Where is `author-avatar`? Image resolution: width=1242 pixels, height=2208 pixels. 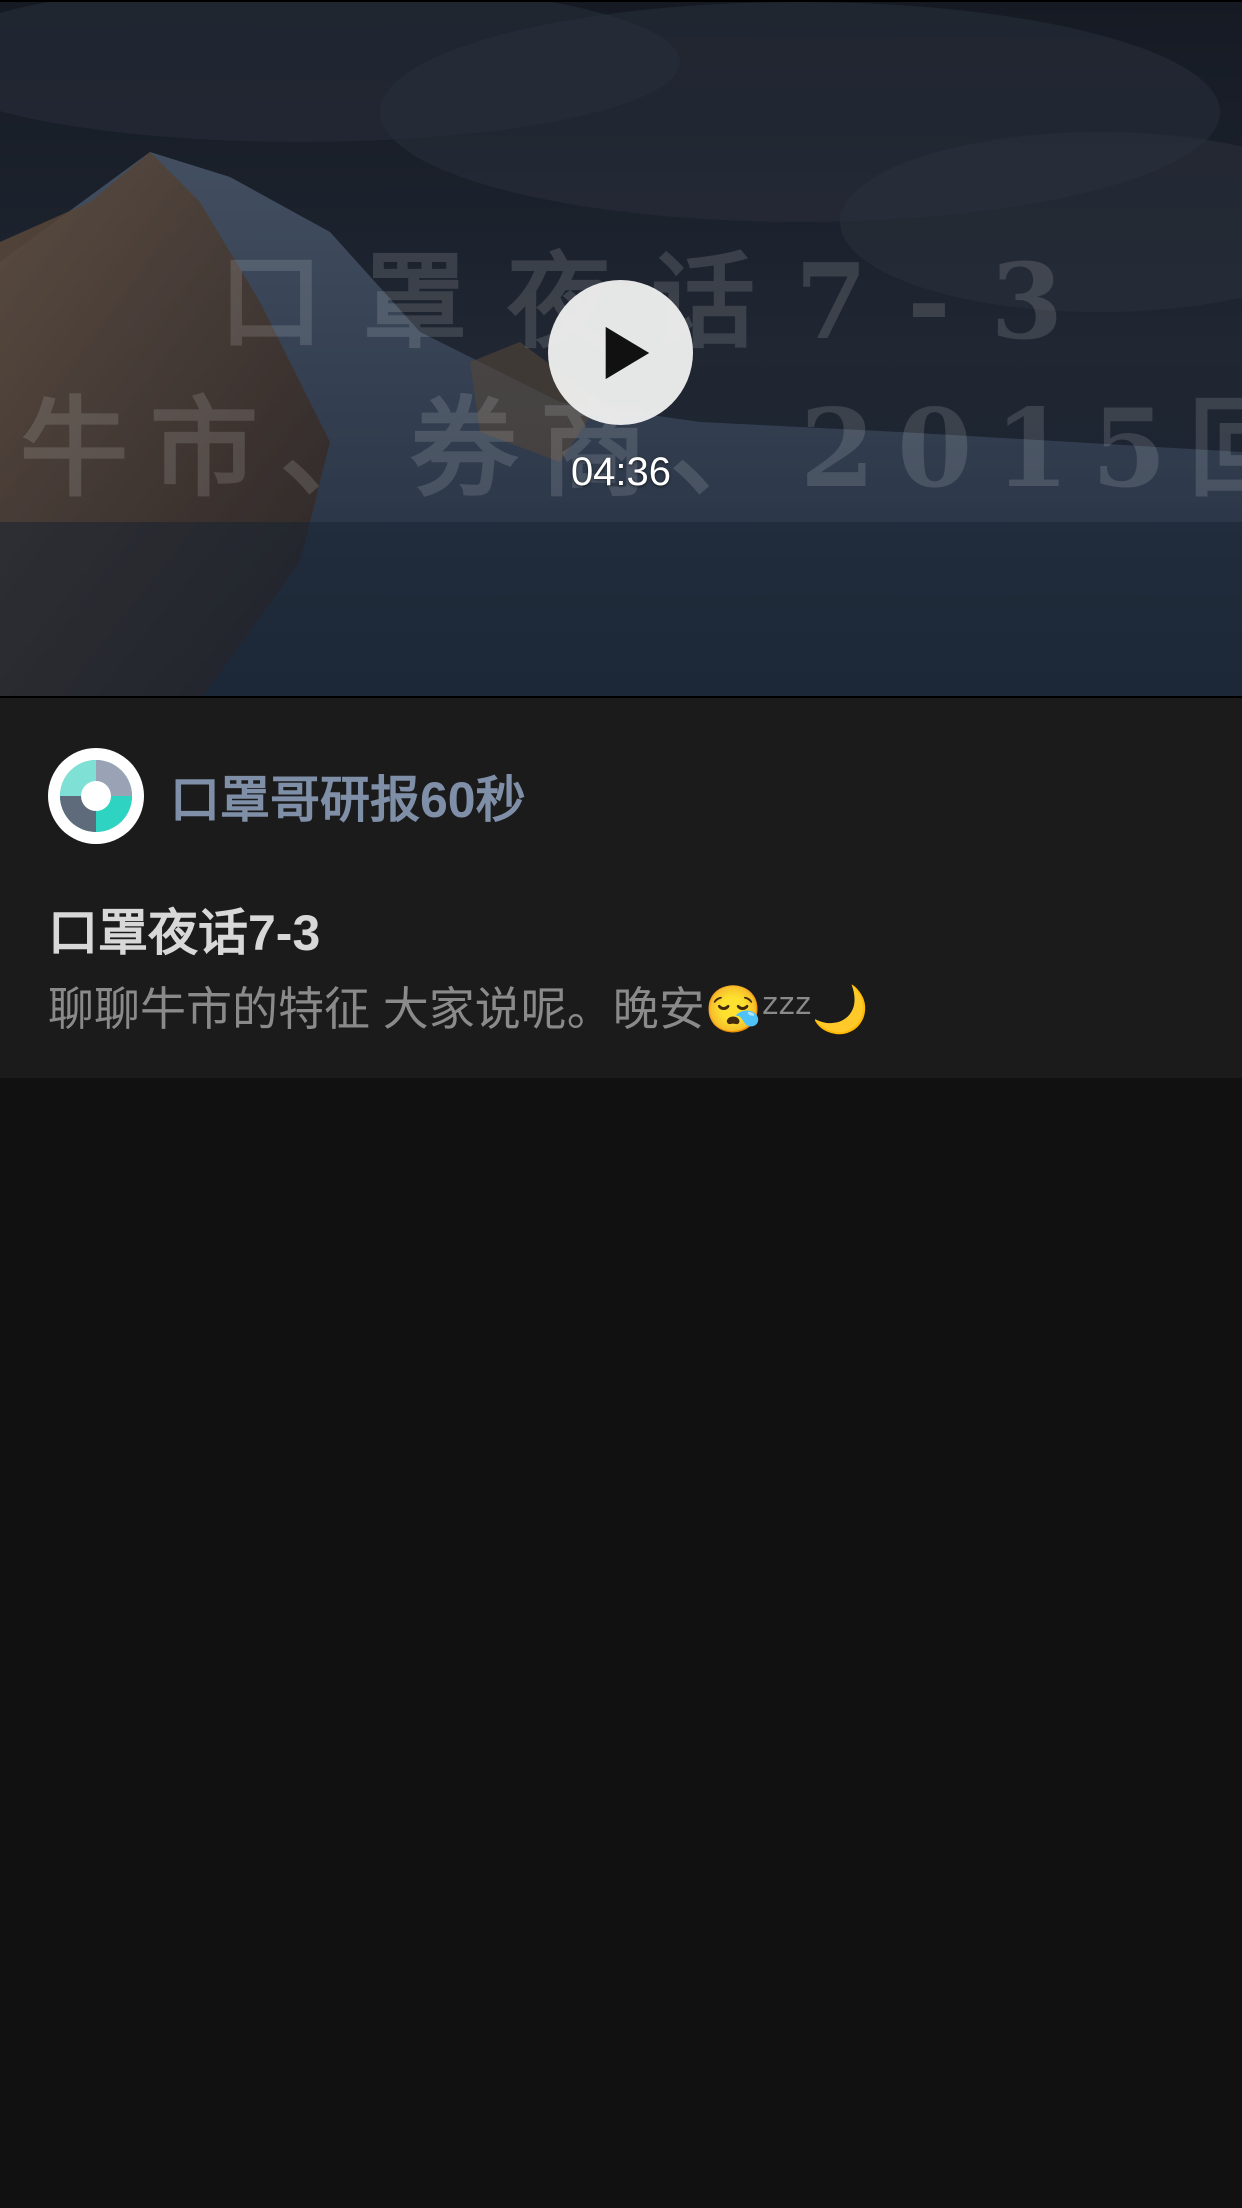
author-avatar is located at coordinates (96, 796).